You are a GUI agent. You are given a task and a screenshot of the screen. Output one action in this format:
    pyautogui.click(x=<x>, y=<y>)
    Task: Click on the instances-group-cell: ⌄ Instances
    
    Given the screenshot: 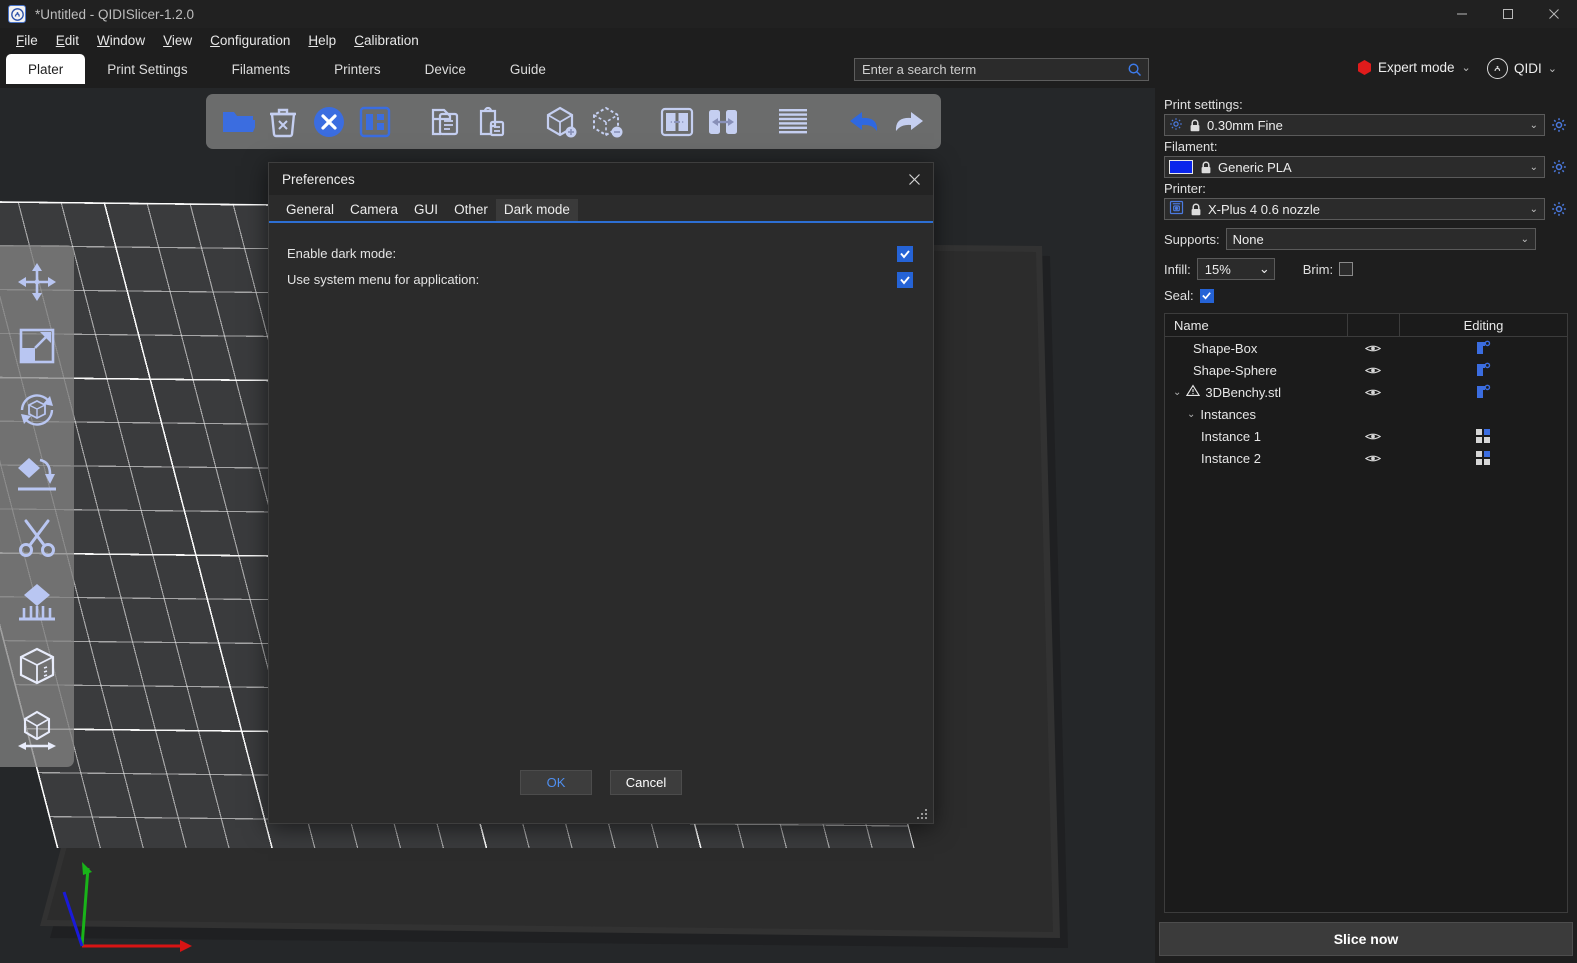 What is the action you would take?
    pyautogui.click(x=1256, y=414)
    